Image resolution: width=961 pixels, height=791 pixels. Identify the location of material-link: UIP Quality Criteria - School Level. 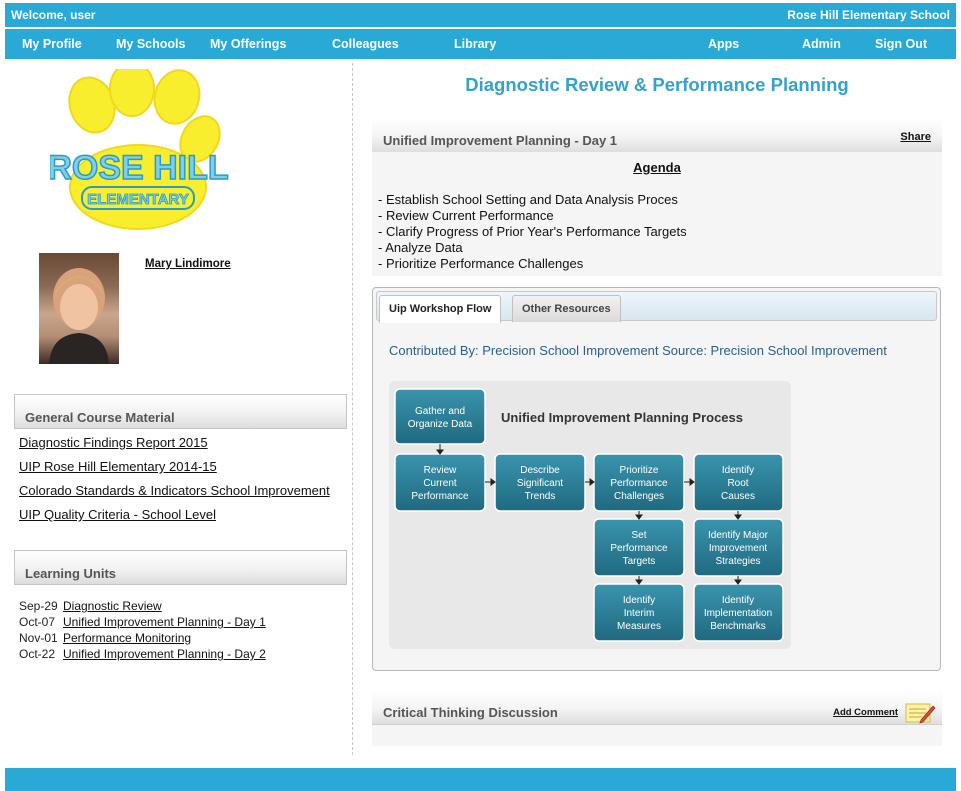
(174, 515).